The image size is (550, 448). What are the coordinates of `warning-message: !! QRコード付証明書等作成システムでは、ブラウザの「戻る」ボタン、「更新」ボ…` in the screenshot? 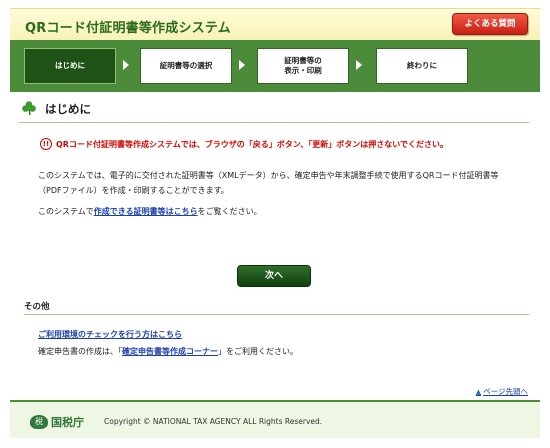 It's located at (244, 144).